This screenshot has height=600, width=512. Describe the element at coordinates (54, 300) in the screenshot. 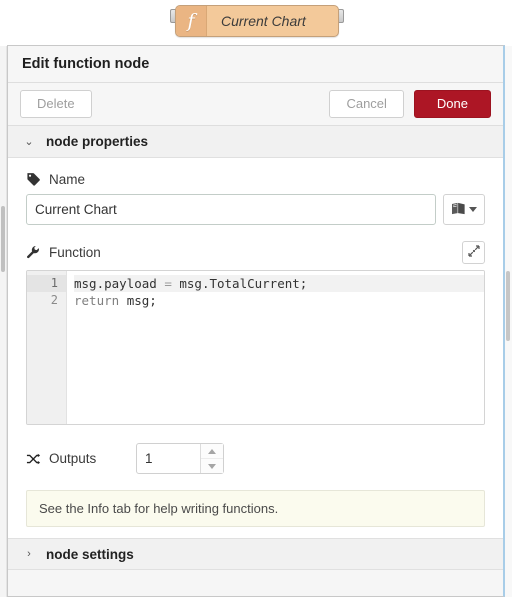

I see `gutter-line-number: 2` at that location.